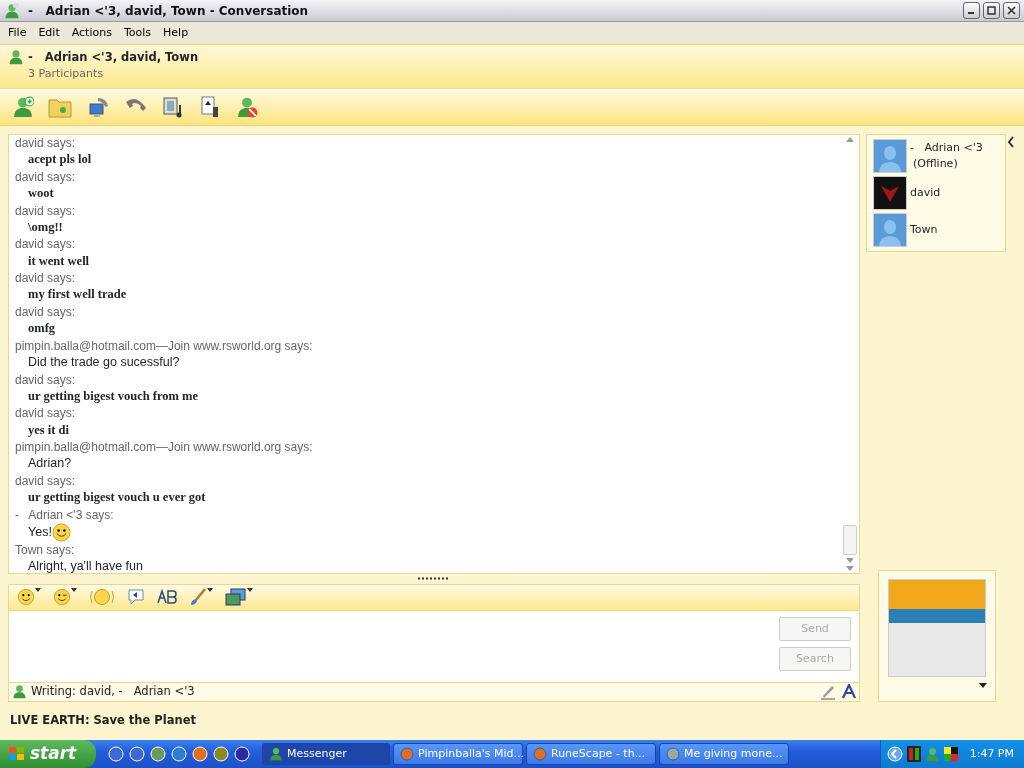 The image size is (1024, 768). Describe the element at coordinates (247, 107) in the screenshot. I see `block-contact-icon` at that location.